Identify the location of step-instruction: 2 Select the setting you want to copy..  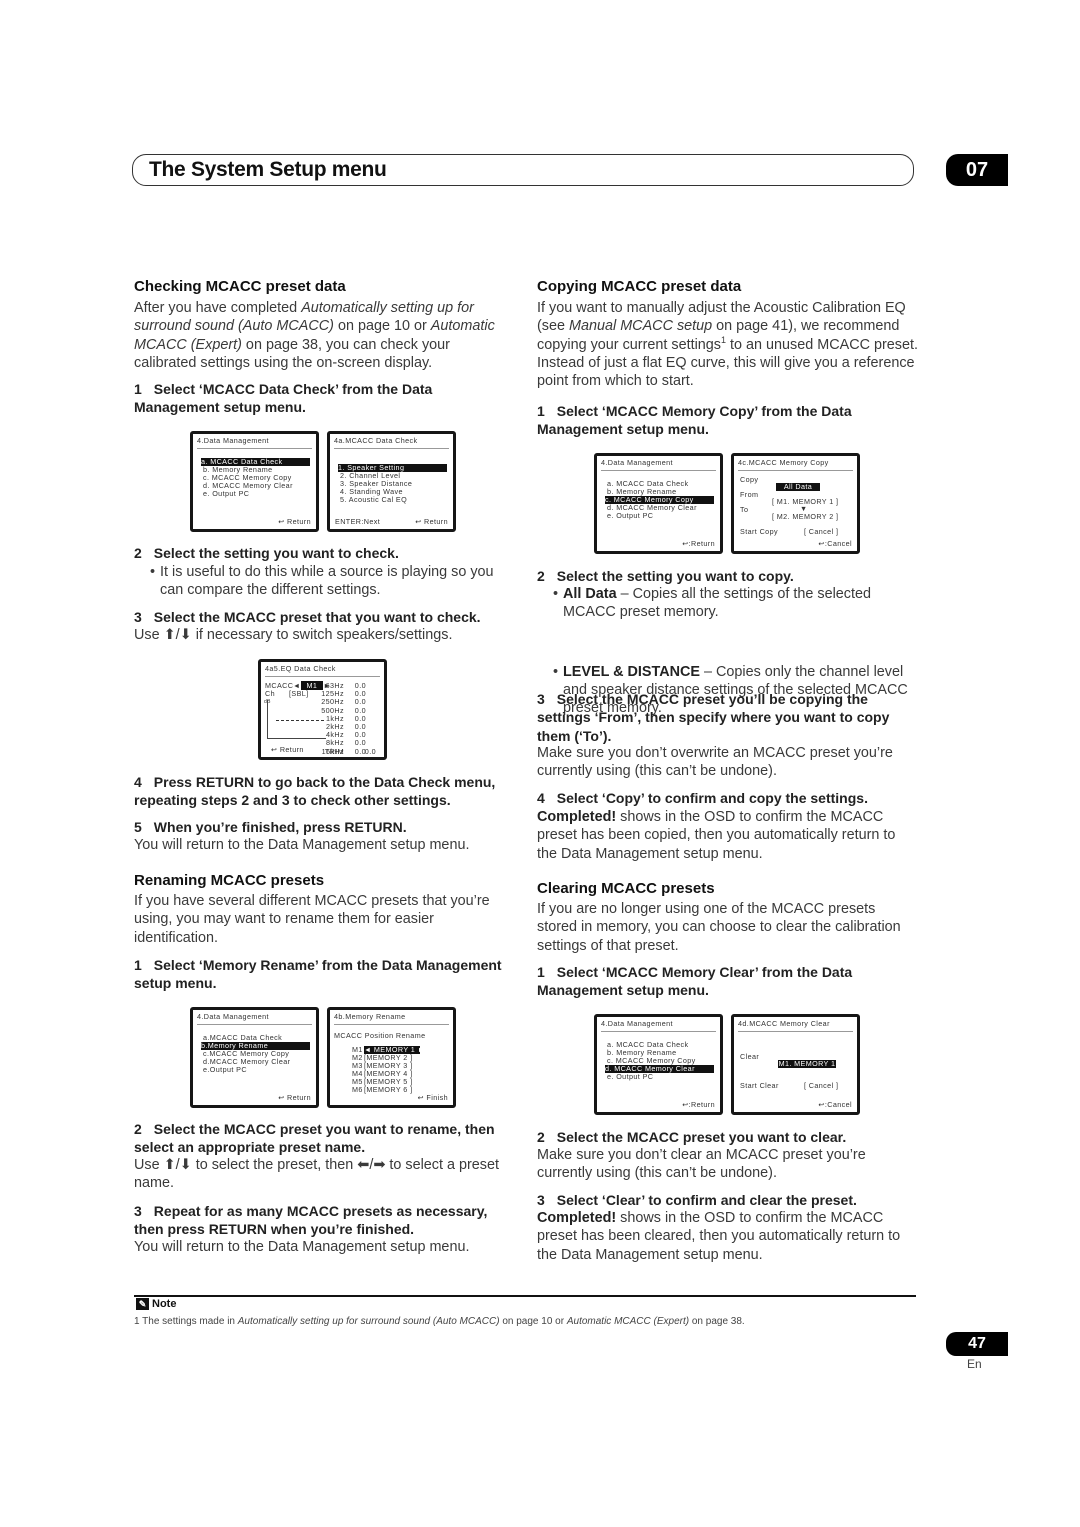
(728, 576).